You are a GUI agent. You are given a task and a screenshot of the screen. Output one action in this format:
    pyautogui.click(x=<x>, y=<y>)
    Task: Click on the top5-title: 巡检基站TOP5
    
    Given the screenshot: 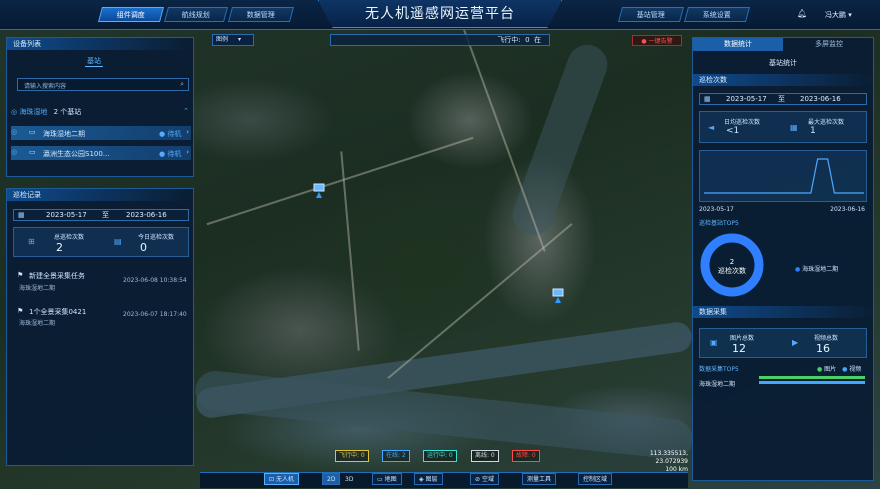 What is the action you would take?
    pyautogui.click(x=719, y=223)
    